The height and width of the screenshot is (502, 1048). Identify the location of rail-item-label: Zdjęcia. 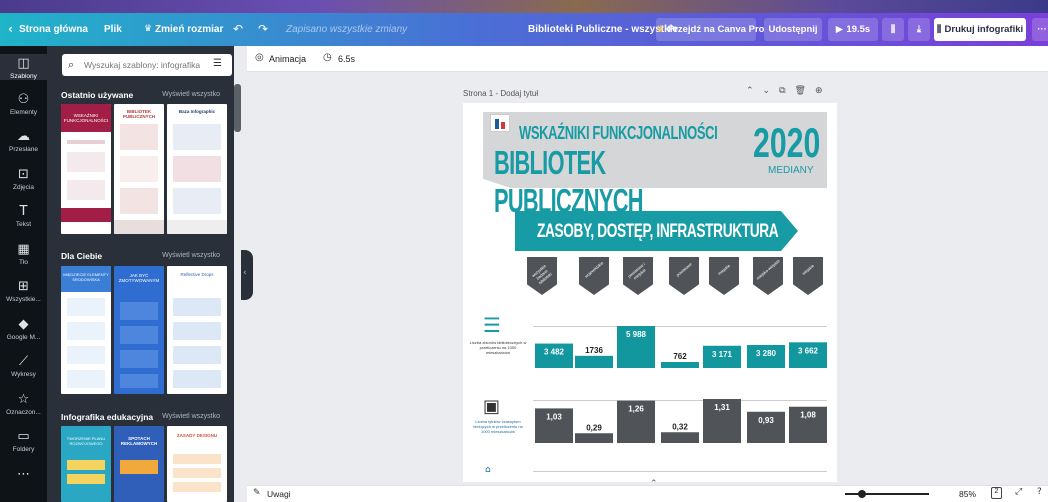
(23, 187).